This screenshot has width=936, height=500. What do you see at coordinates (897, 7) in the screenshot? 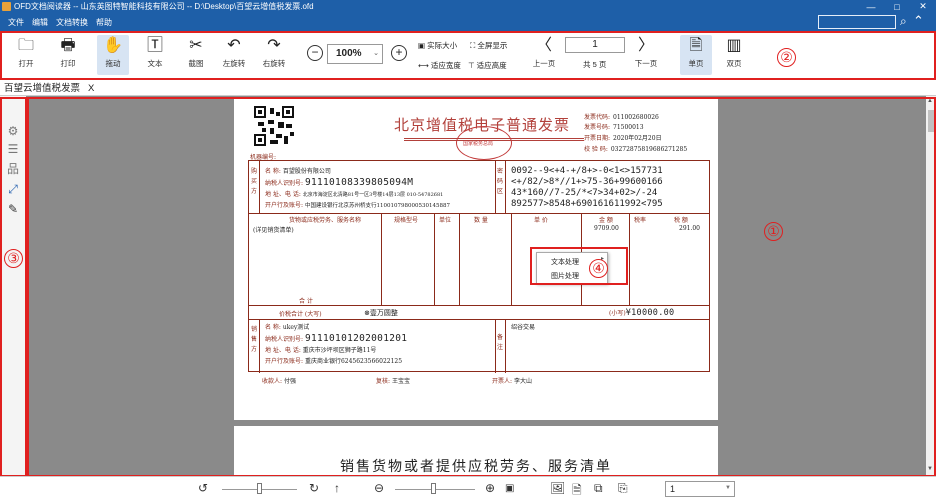
I see `maximize-button: □` at bounding box center [897, 7].